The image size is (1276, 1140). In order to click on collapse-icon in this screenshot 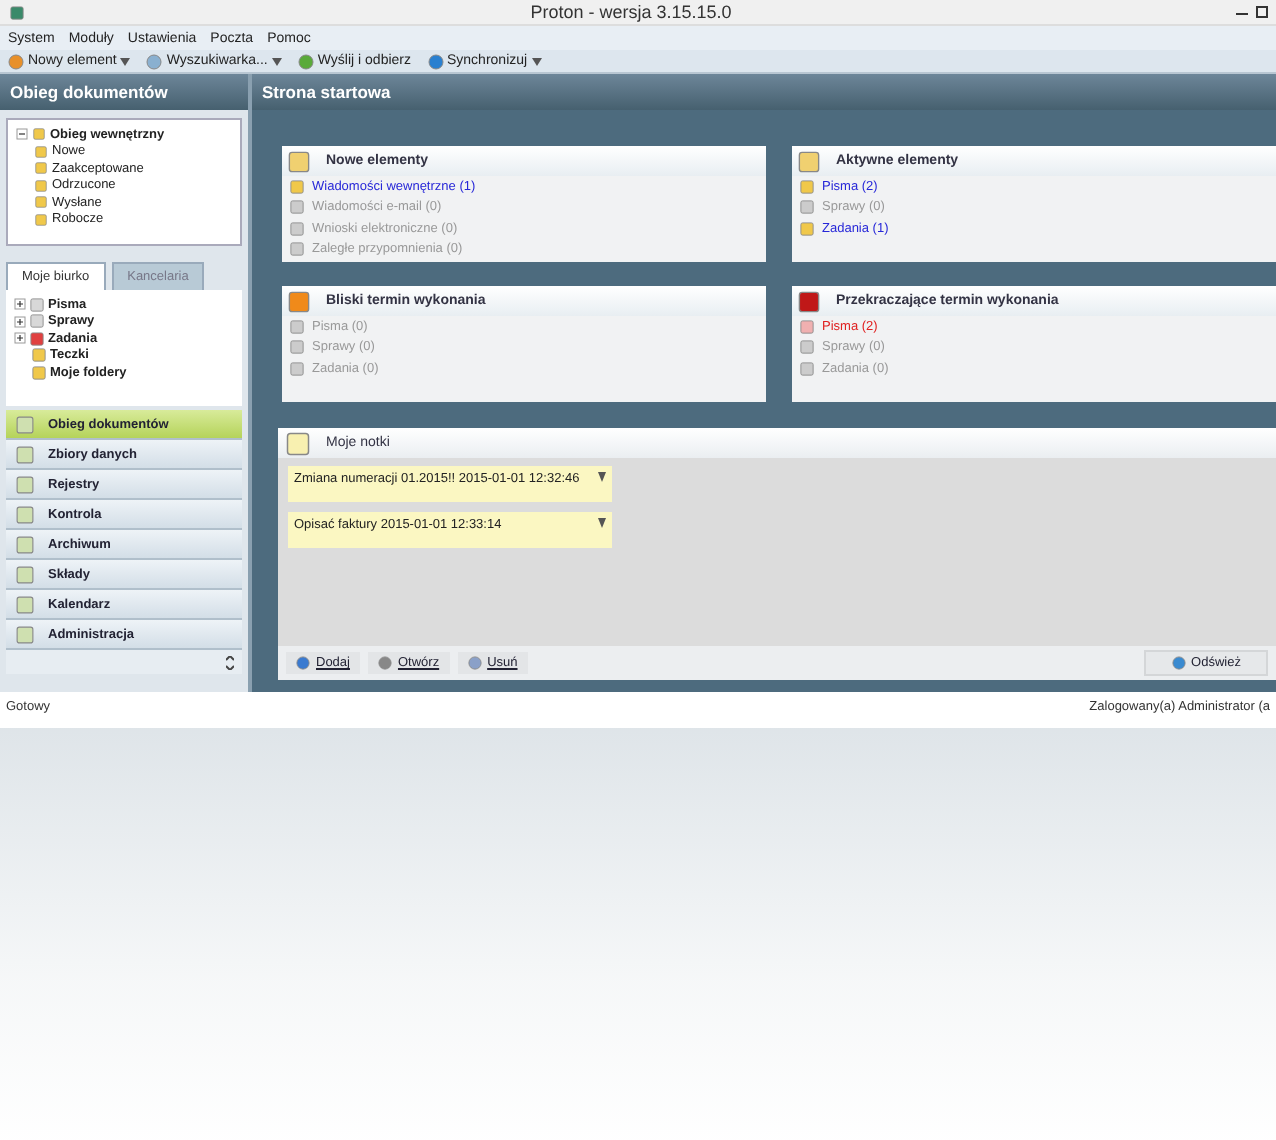, I will do `click(22, 134)`.